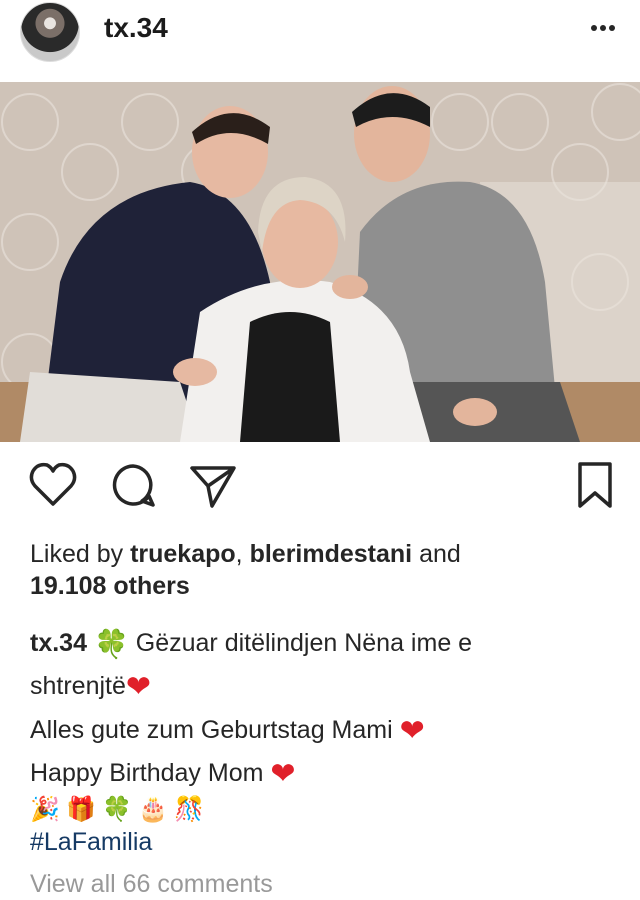 This screenshot has height=900, width=640. I want to click on hashtag-lafamilia: #LaFamilia, so click(91, 842).